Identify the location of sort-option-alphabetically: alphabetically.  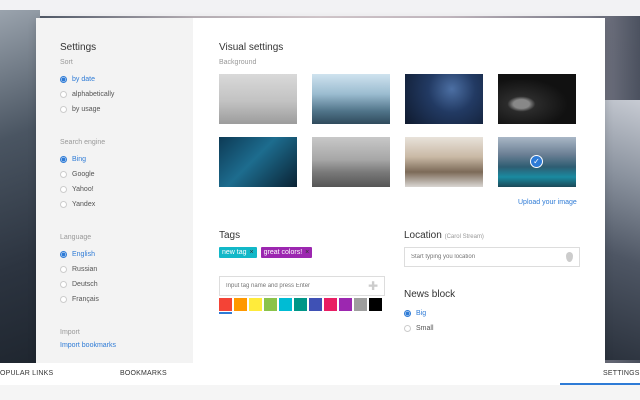
(126, 94).